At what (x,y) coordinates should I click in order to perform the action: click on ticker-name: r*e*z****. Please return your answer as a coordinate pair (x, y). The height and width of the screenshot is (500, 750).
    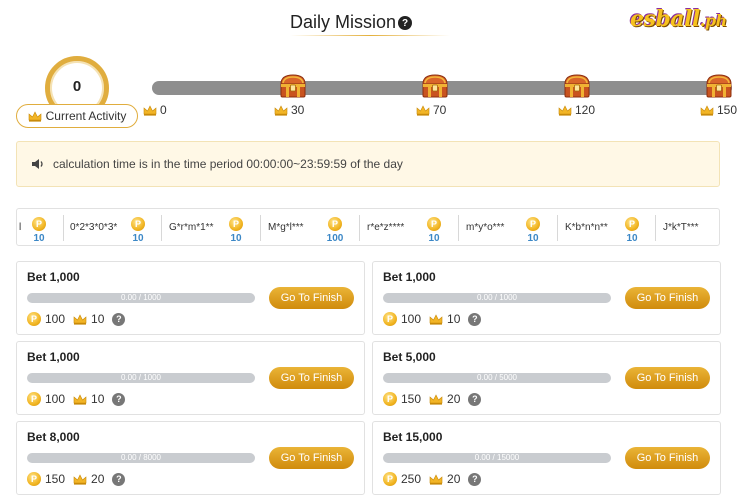
    Looking at the image, I should click on (386, 227).